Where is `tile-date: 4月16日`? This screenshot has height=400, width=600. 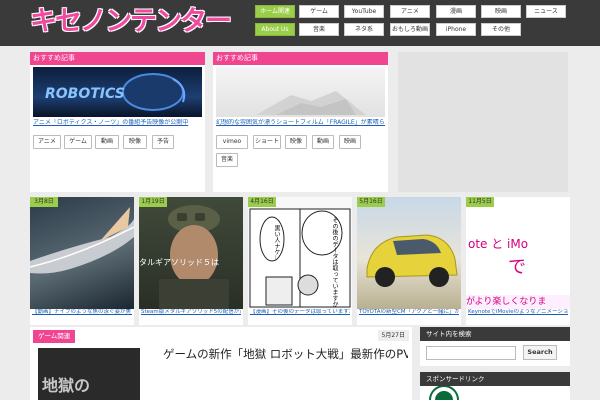
tile-date: 4月16日 is located at coordinates (262, 202).